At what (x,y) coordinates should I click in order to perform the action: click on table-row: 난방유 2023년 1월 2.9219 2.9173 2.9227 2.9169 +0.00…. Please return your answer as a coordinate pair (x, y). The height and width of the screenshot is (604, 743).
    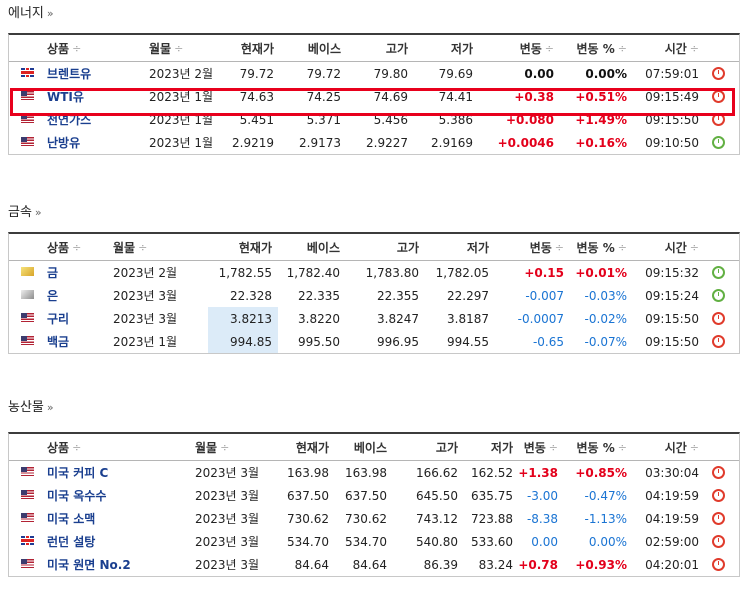
    Looking at the image, I should click on (374, 142).